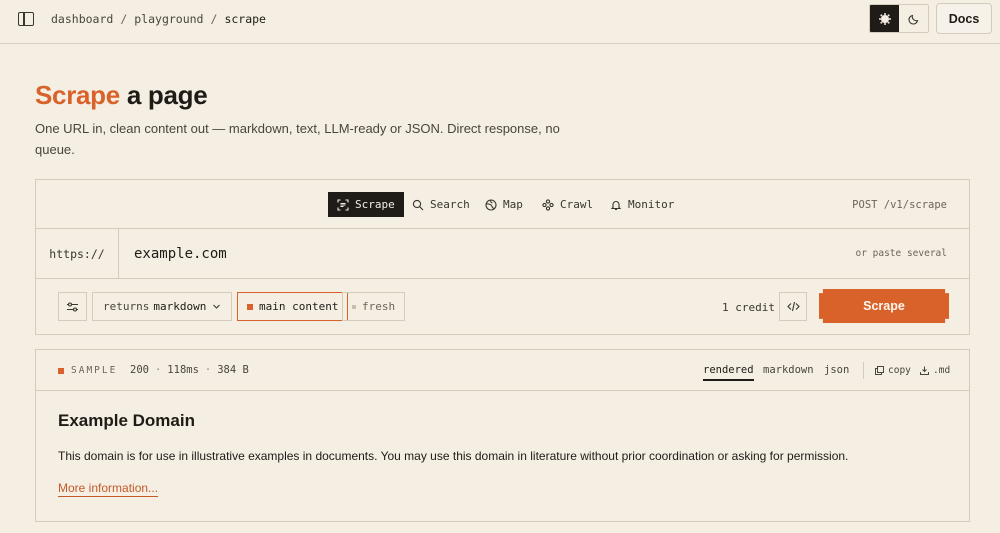 The image size is (1000, 533). What do you see at coordinates (233, 370) in the screenshot?
I see `response-size: 384 B` at bounding box center [233, 370].